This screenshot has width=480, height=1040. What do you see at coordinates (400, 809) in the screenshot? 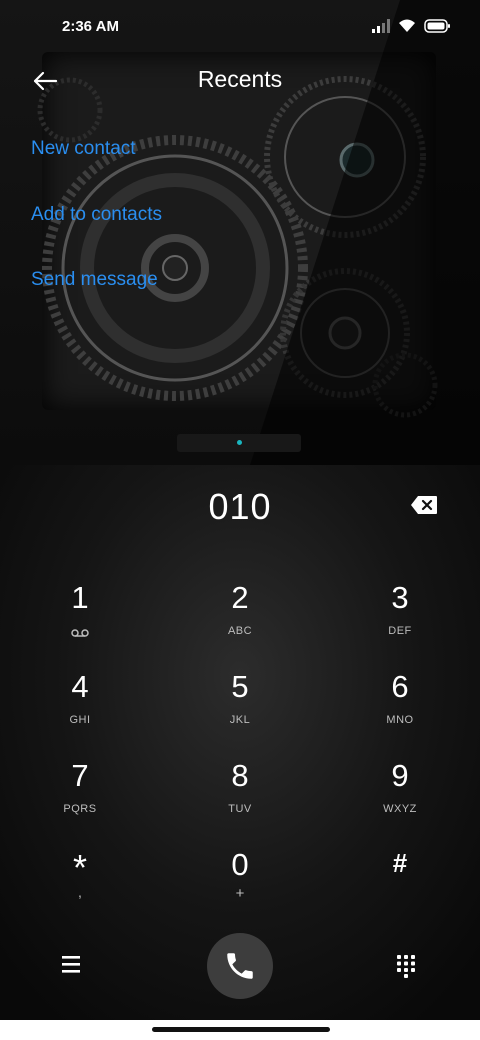
I see `key-letters: WXYZ` at bounding box center [400, 809].